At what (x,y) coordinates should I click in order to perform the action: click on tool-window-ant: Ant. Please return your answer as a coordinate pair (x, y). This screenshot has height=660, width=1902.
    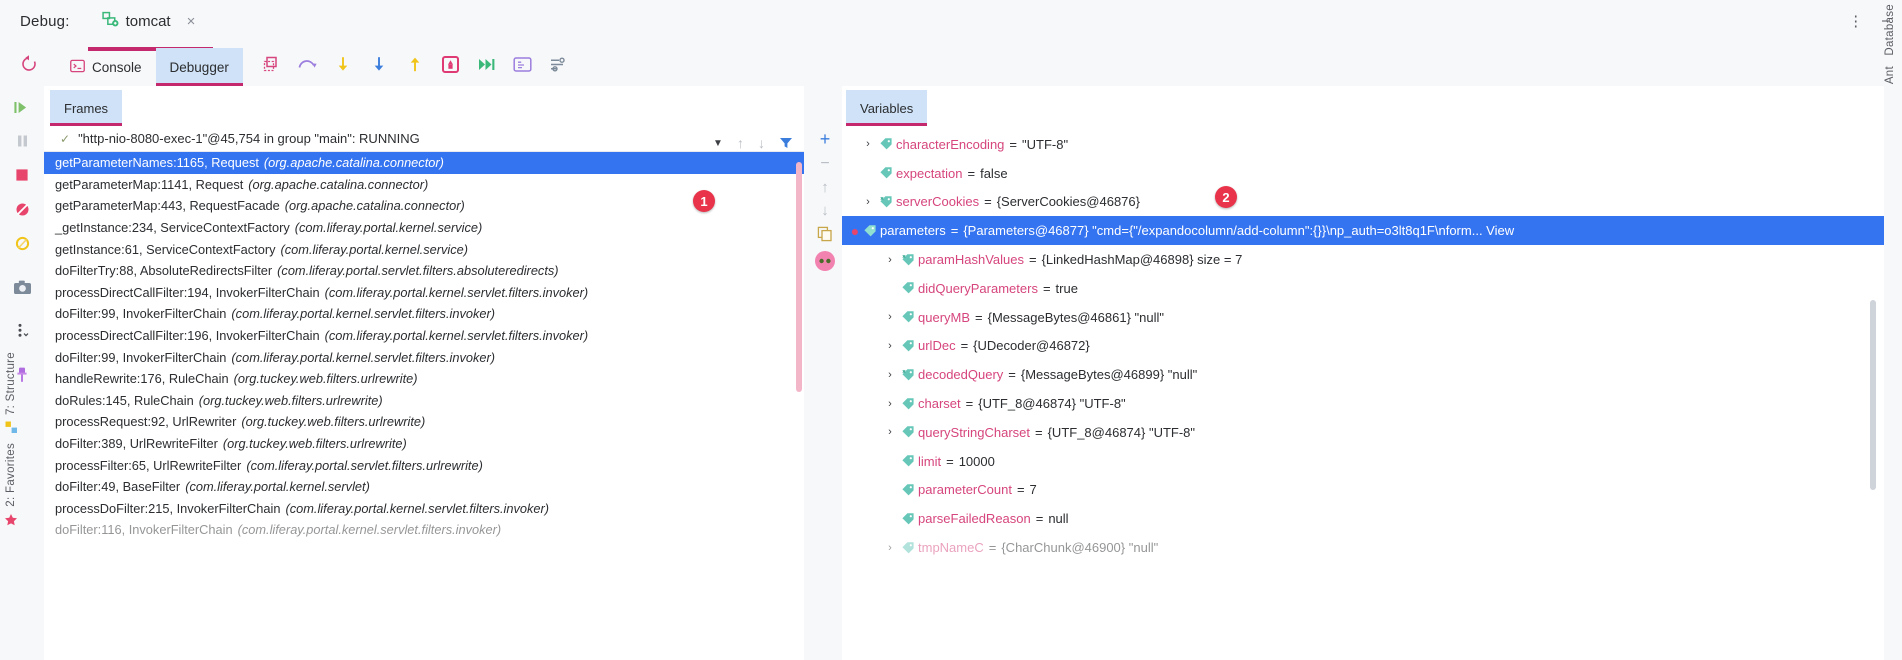
    Looking at the image, I should click on (1890, 75).